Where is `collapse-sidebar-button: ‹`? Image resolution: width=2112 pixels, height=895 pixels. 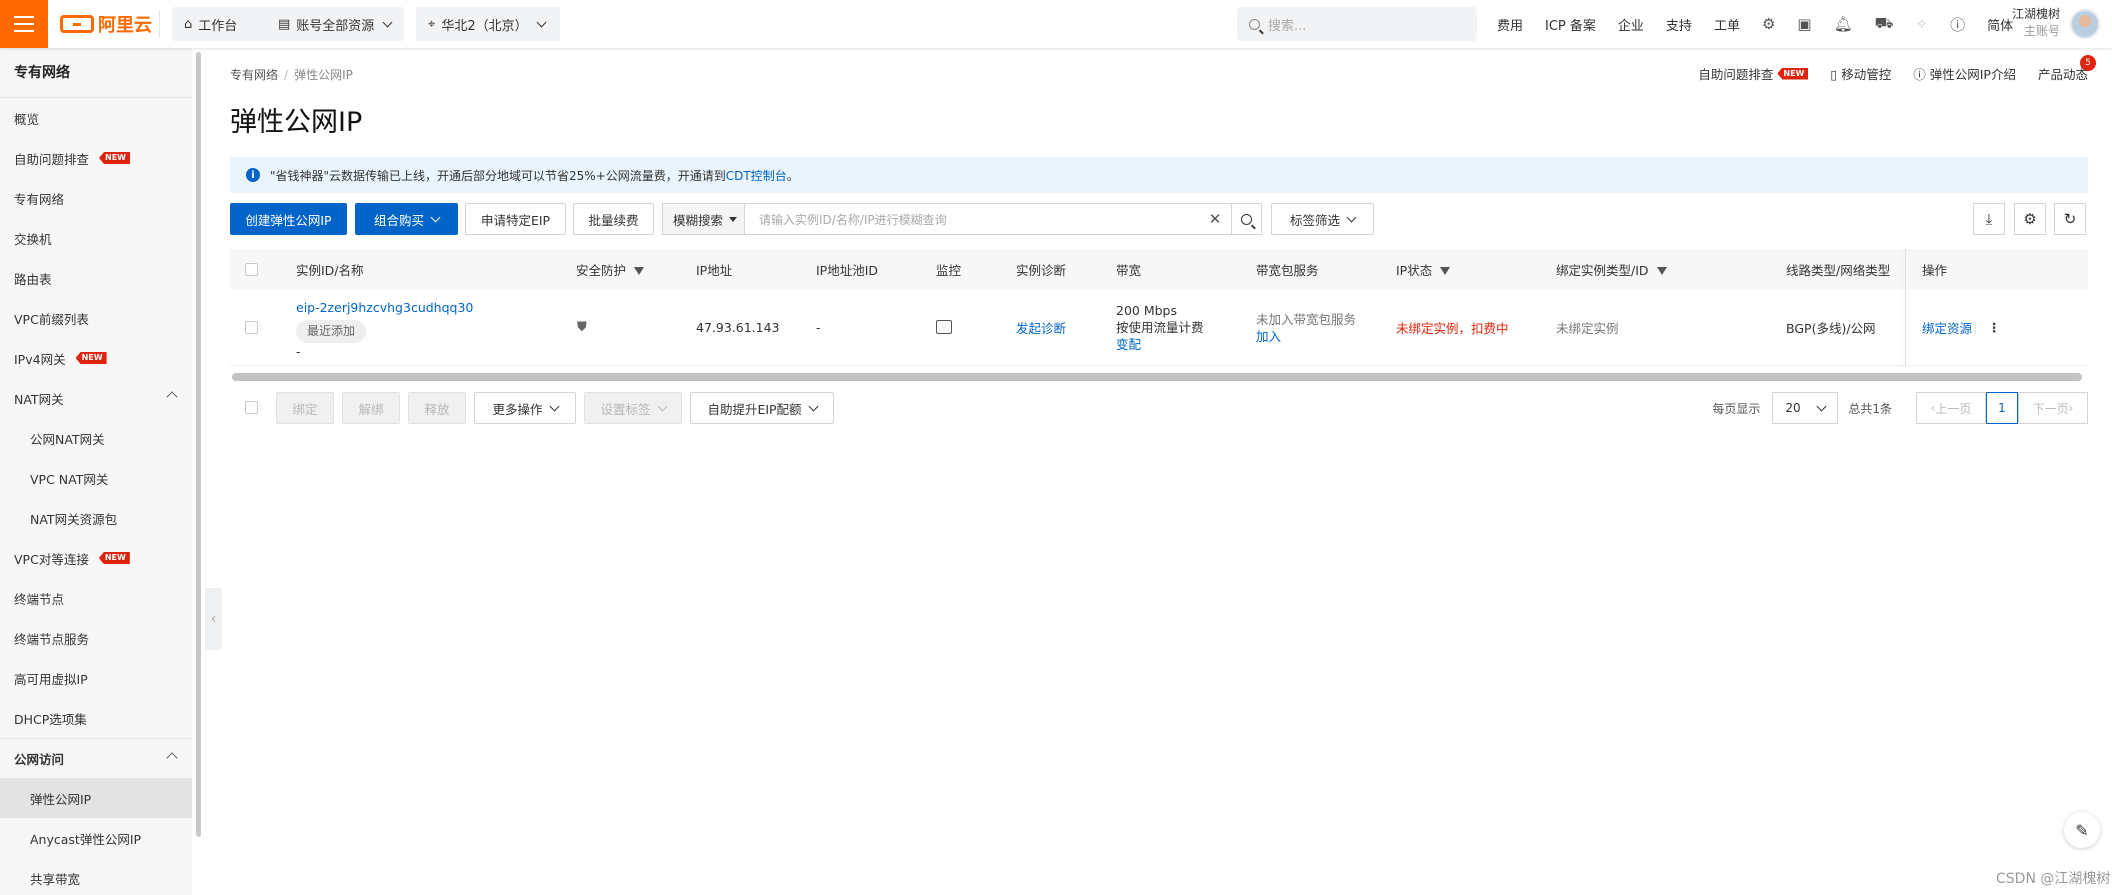
collapse-sidebar-button: ‹ is located at coordinates (213, 619).